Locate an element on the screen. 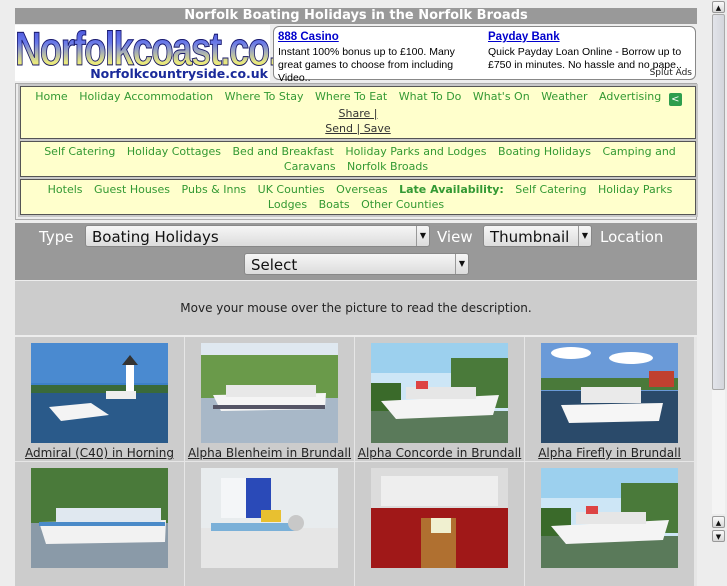 The height and width of the screenshot is (586, 727). late-availability-label: Late Availability: is located at coordinates (451, 189).